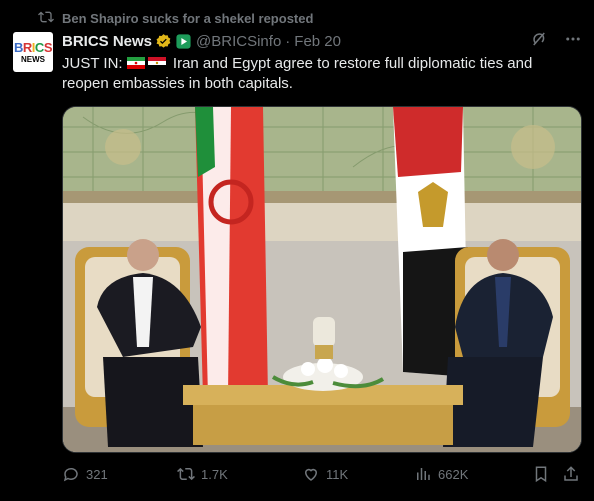 The height and width of the screenshot is (501, 594). What do you see at coordinates (573, 41) in the screenshot?
I see `more-options-icon` at bounding box center [573, 41].